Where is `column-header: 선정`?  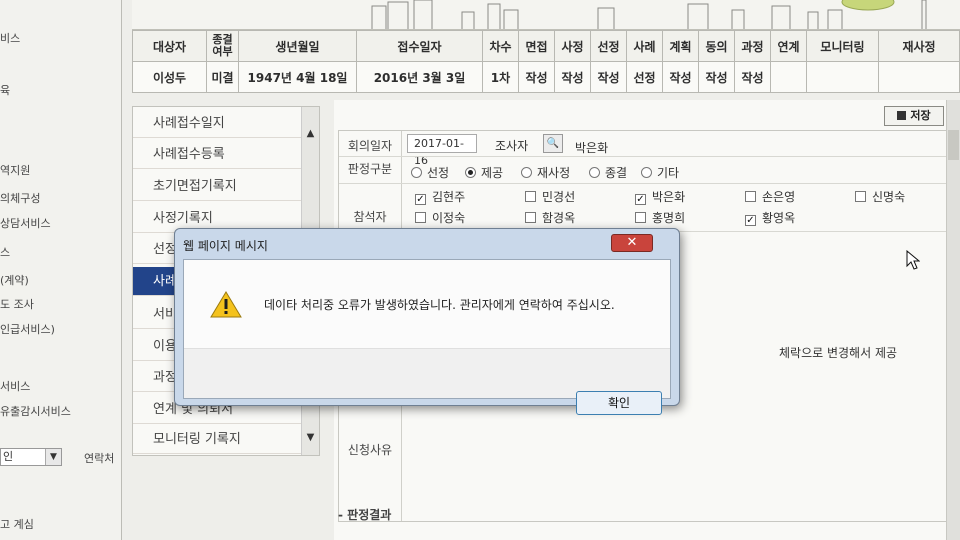
column-header: 선정 is located at coordinates (608, 46).